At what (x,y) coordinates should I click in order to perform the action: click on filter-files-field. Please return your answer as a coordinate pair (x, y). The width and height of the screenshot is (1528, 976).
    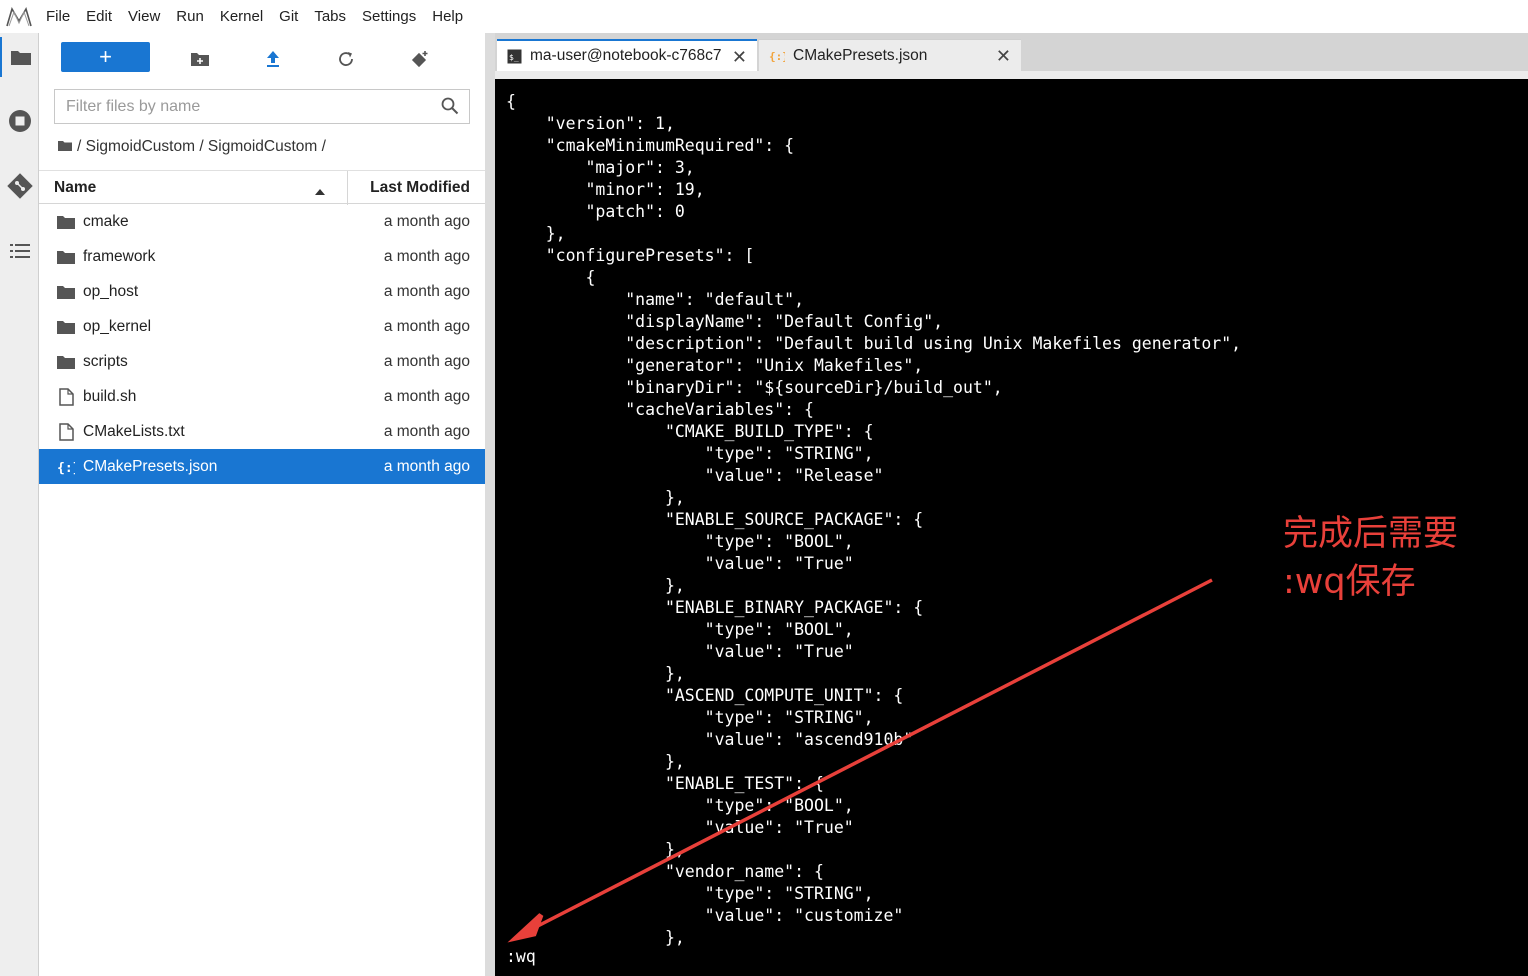
    Looking at the image, I should click on (262, 106).